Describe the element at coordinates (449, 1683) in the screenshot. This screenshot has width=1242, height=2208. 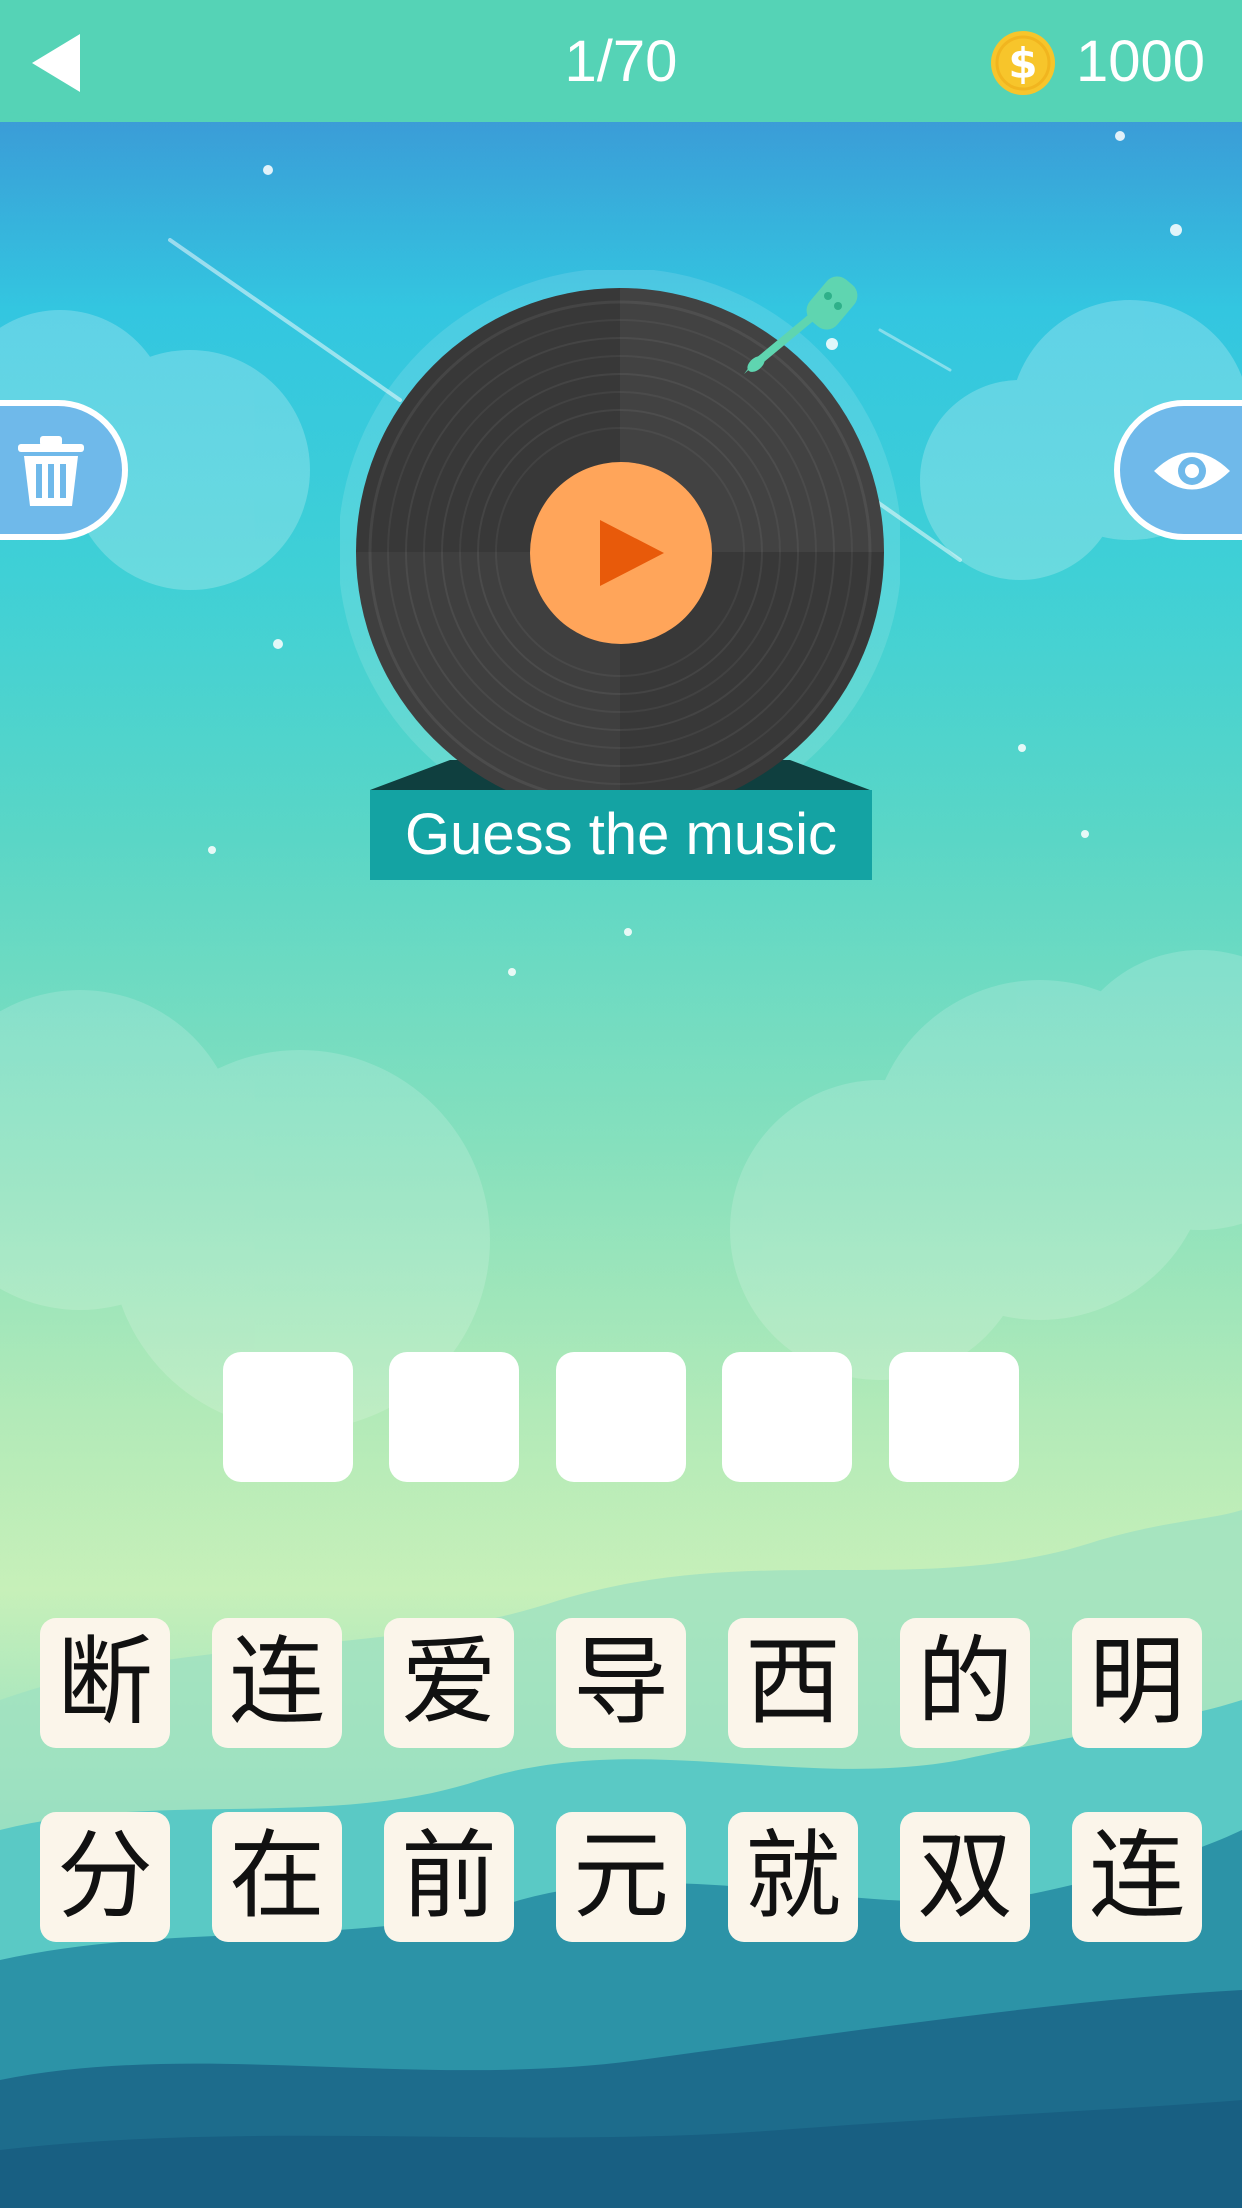
I see `letter-tile: 爱` at that location.